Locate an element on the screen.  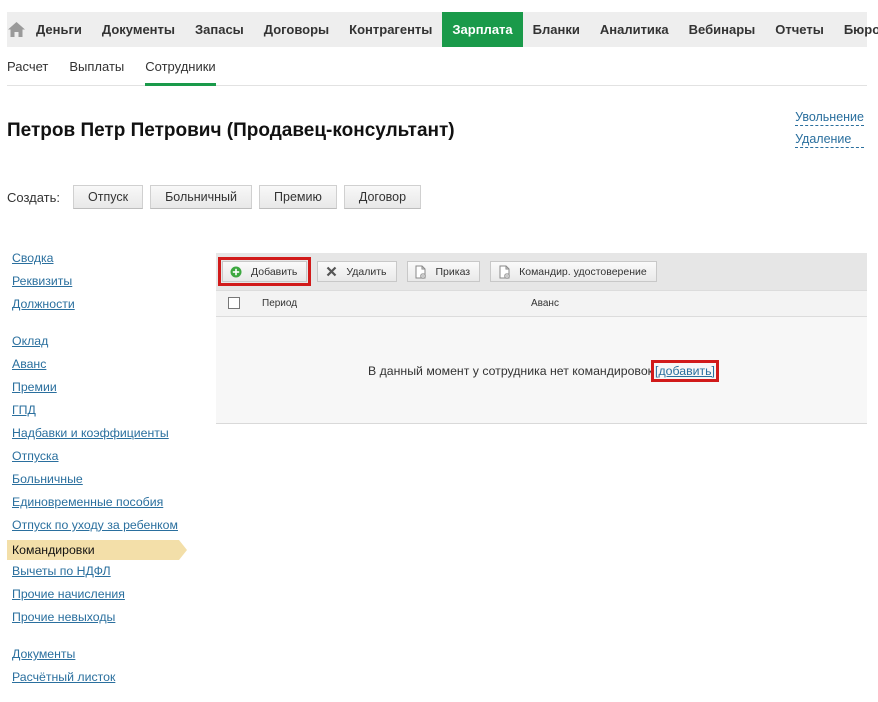
delete-link: Удаление is located at coordinates (829, 140).